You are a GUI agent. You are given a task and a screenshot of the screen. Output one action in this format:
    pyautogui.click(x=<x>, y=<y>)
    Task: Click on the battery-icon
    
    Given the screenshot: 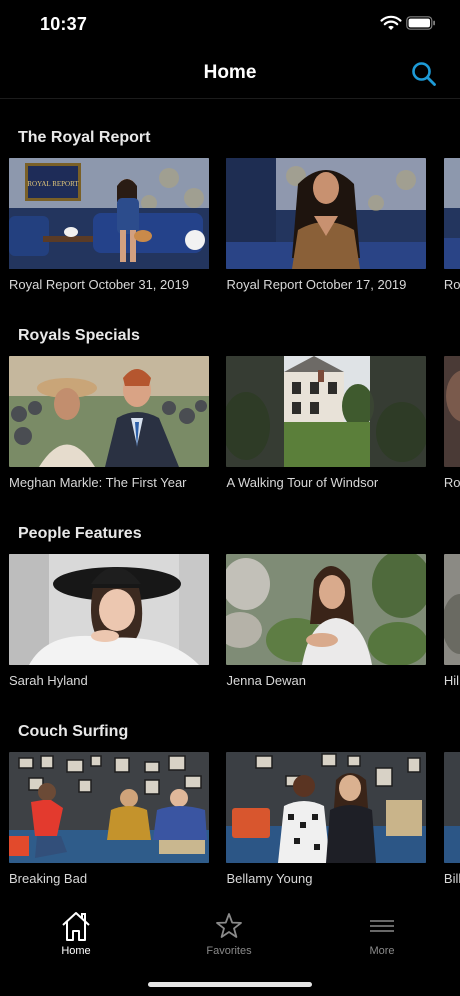 What is the action you would take?
    pyautogui.click(x=420, y=23)
    